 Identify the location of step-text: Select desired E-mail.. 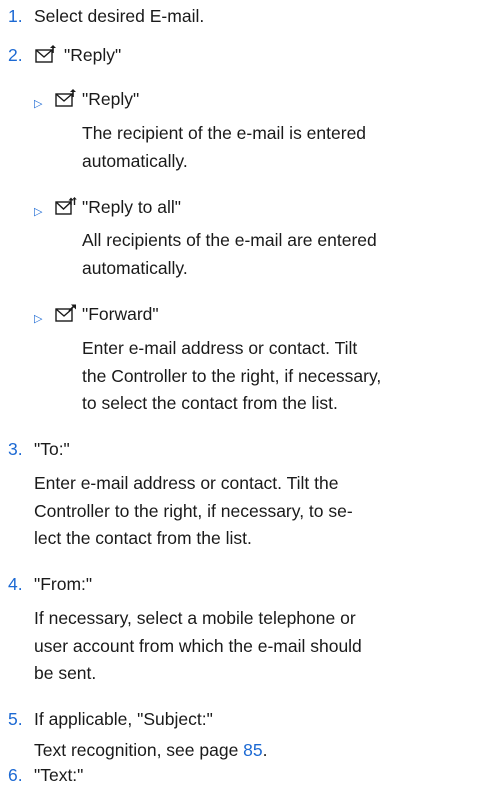
(119, 16).